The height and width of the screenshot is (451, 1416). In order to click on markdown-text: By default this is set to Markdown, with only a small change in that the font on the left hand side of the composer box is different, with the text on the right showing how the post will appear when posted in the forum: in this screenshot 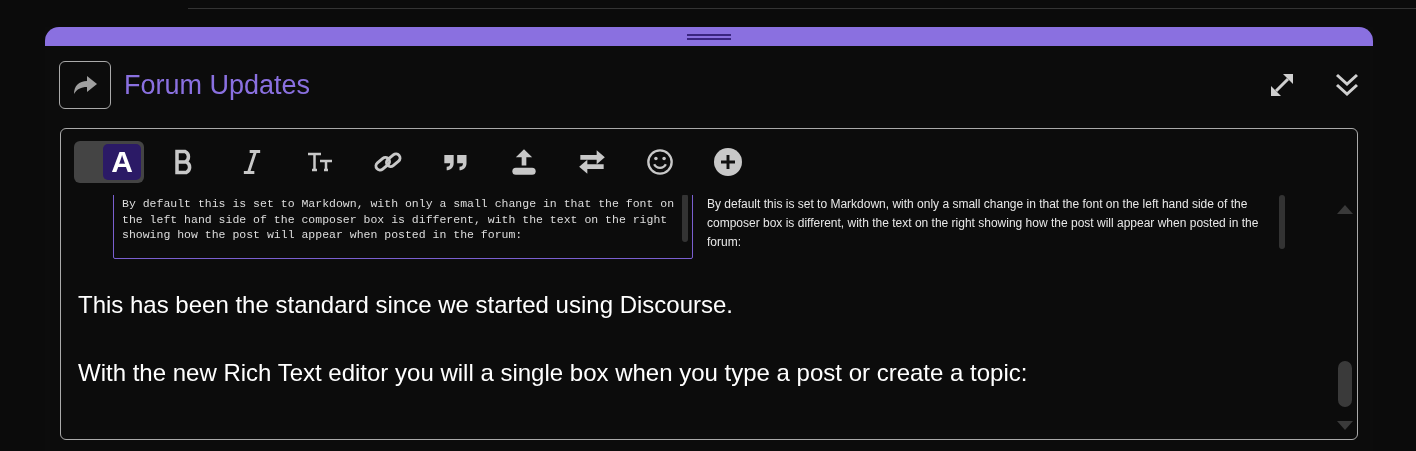, I will do `click(399, 219)`.